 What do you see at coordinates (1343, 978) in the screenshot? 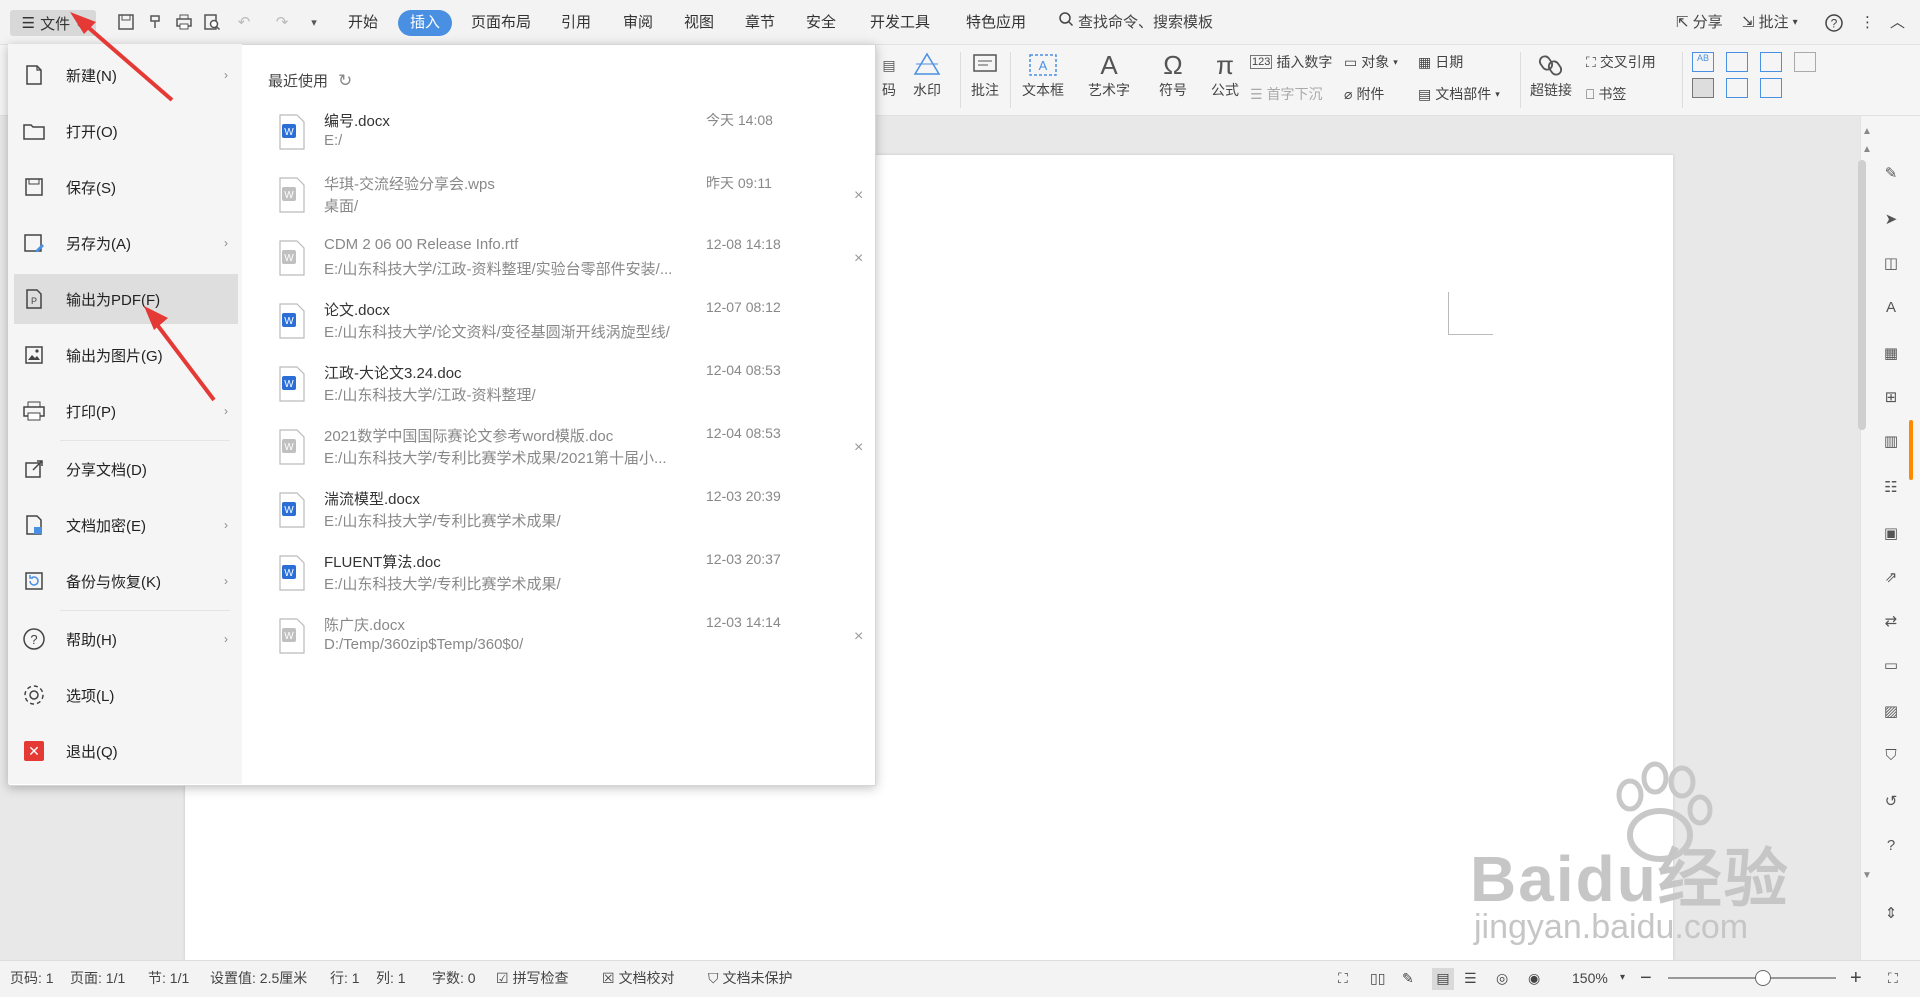
I see `fullscreen-icon: ⛶` at bounding box center [1343, 978].